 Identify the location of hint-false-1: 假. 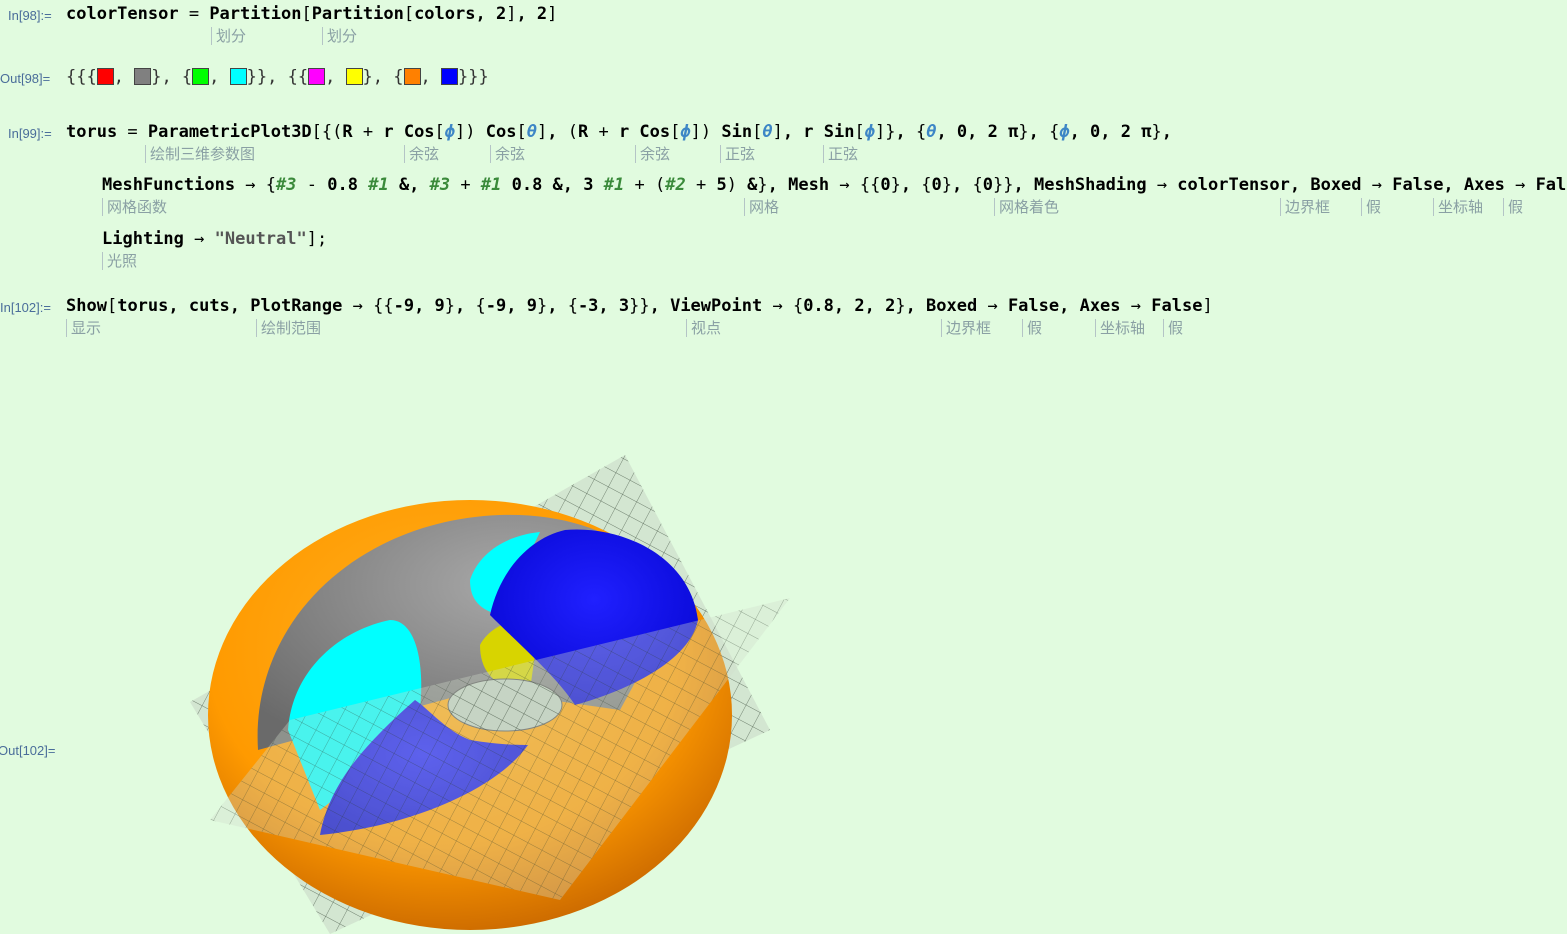
(1371, 207).